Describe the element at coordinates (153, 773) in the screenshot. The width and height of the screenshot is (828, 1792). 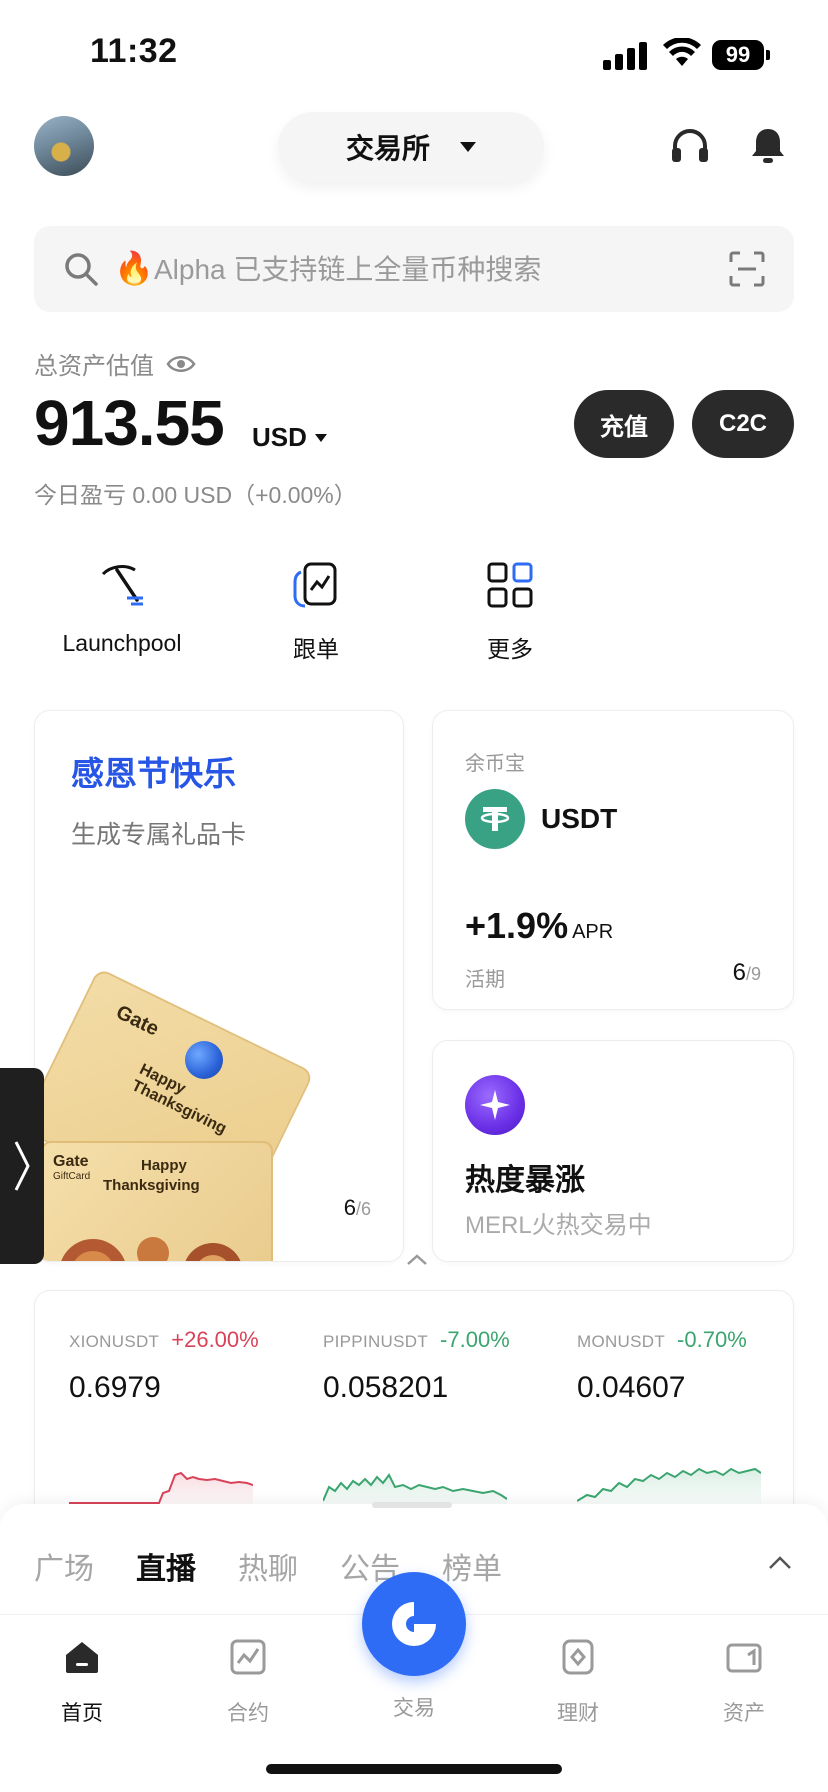
I see `promo-title: 感恩节快乐` at that location.